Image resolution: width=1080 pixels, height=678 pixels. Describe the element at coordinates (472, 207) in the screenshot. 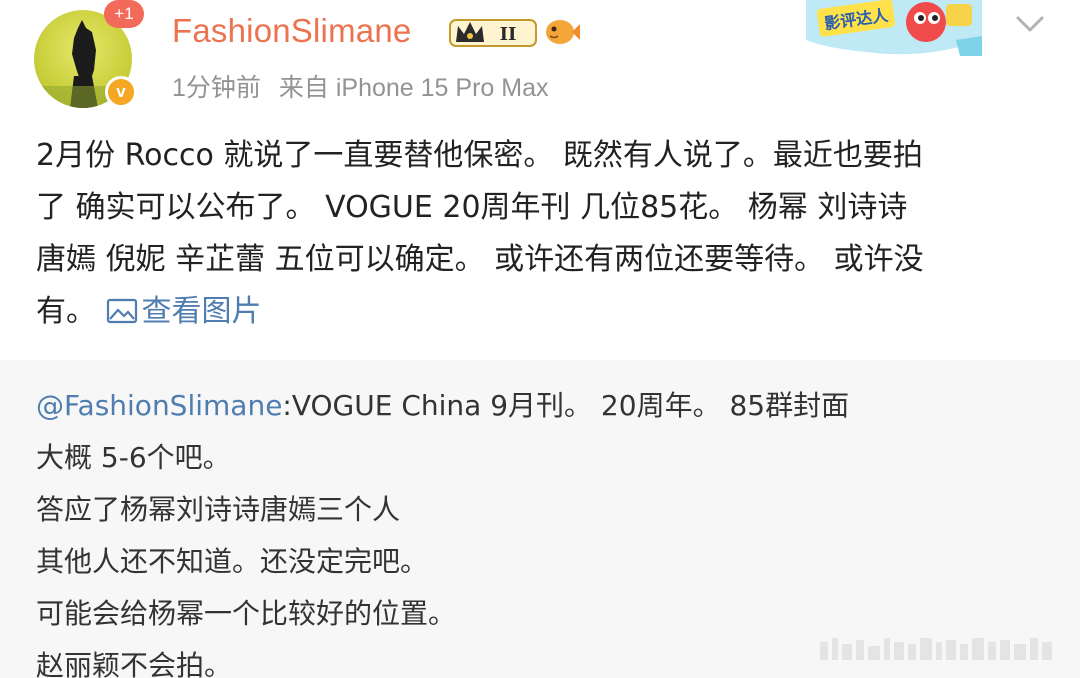

I see `post-text-line: 了 确实可以公布了。 VOGUE 20周年刊 几位85花。 杨幂 刘诗诗` at that location.